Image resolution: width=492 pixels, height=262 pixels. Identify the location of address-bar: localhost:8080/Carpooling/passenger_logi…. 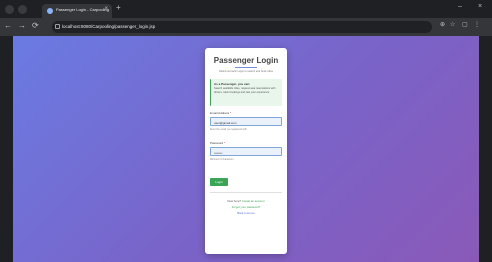
(242, 27).